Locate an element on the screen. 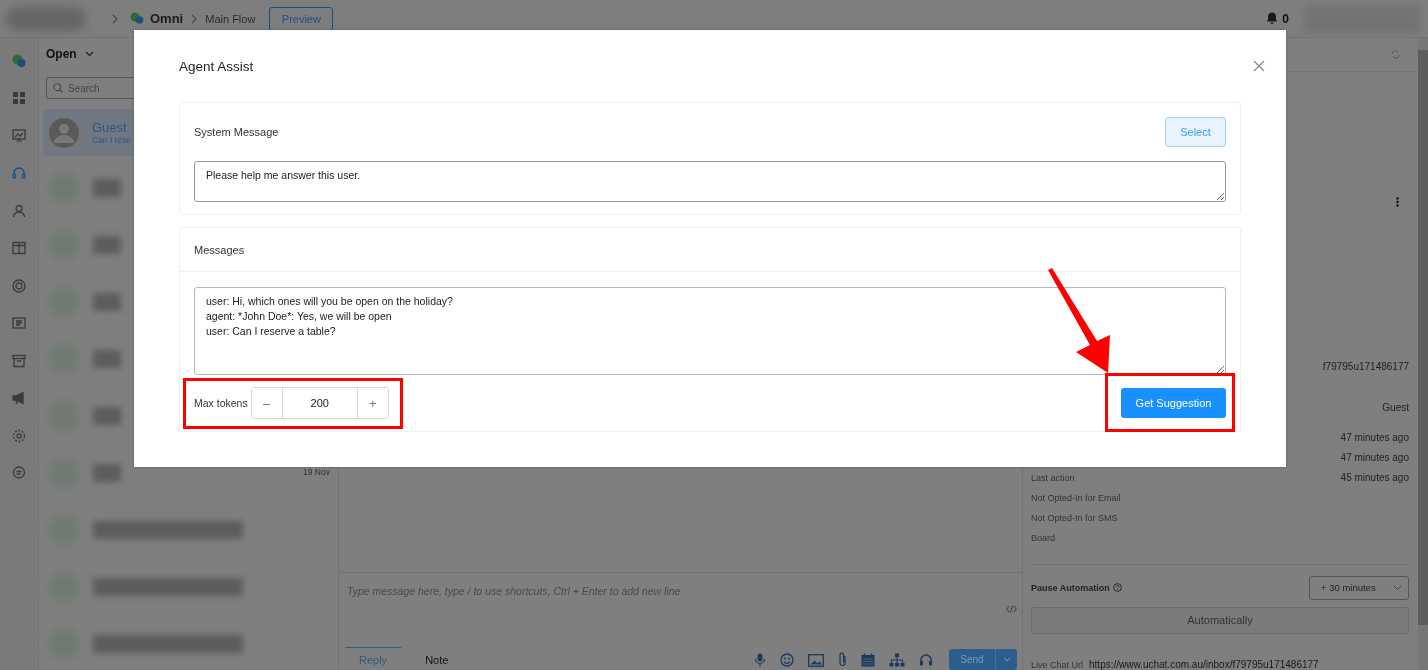 The height and width of the screenshot is (670, 1428). detail-label: Last action is located at coordinates (1053, 477).